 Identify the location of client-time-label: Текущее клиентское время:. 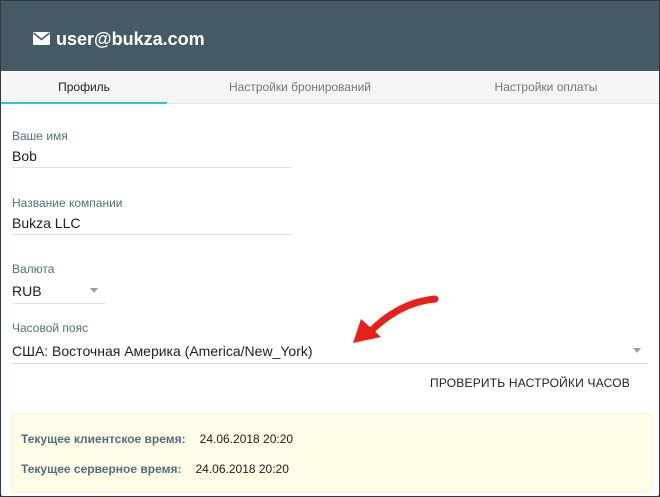
(103, 439).